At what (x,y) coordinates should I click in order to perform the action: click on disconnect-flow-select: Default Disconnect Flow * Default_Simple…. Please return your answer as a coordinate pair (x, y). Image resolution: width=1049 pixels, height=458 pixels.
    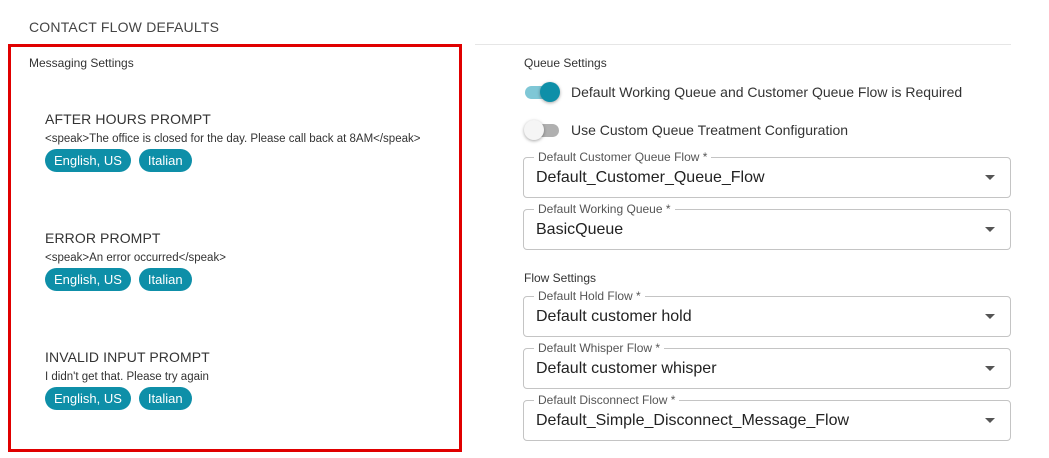
    Looking at the image, I should click on (767, 417).